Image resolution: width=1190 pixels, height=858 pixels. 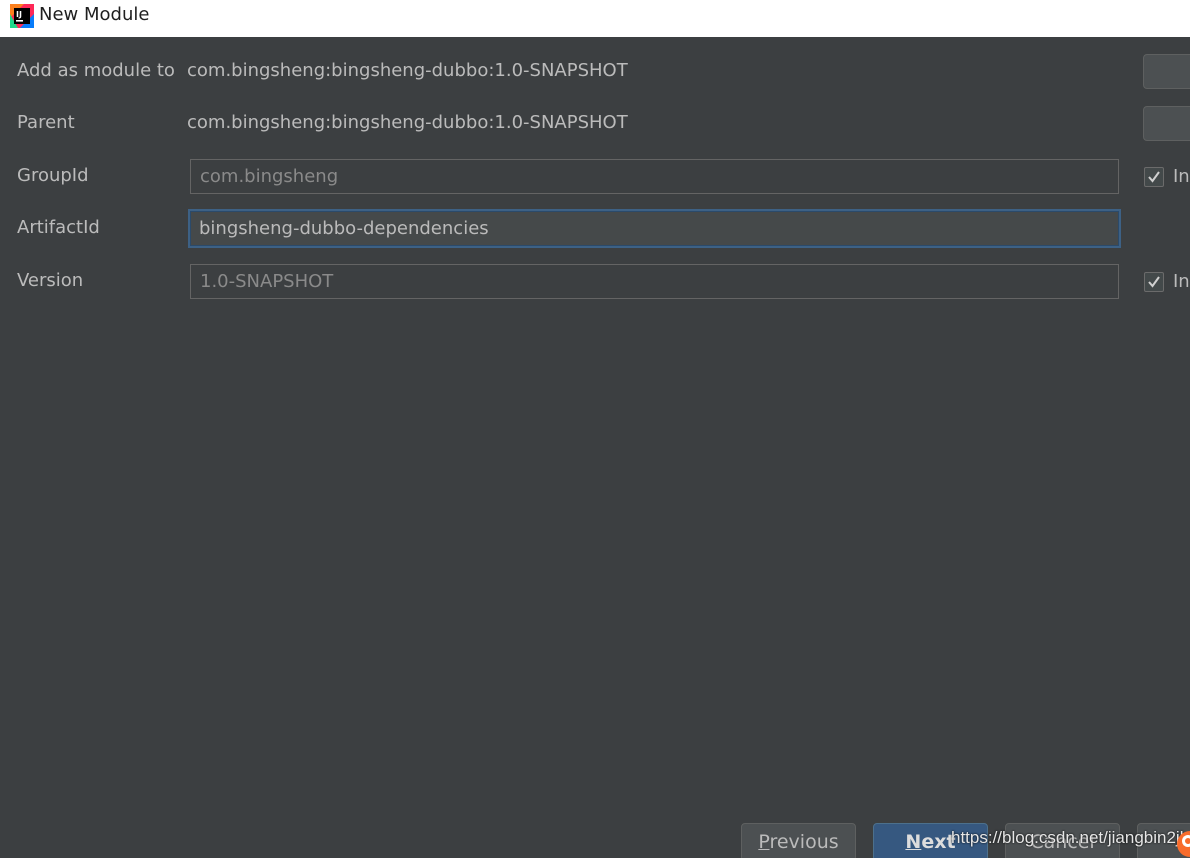 I want to click on intellij-idea-icon: IJ, so click(x=22, y=16).